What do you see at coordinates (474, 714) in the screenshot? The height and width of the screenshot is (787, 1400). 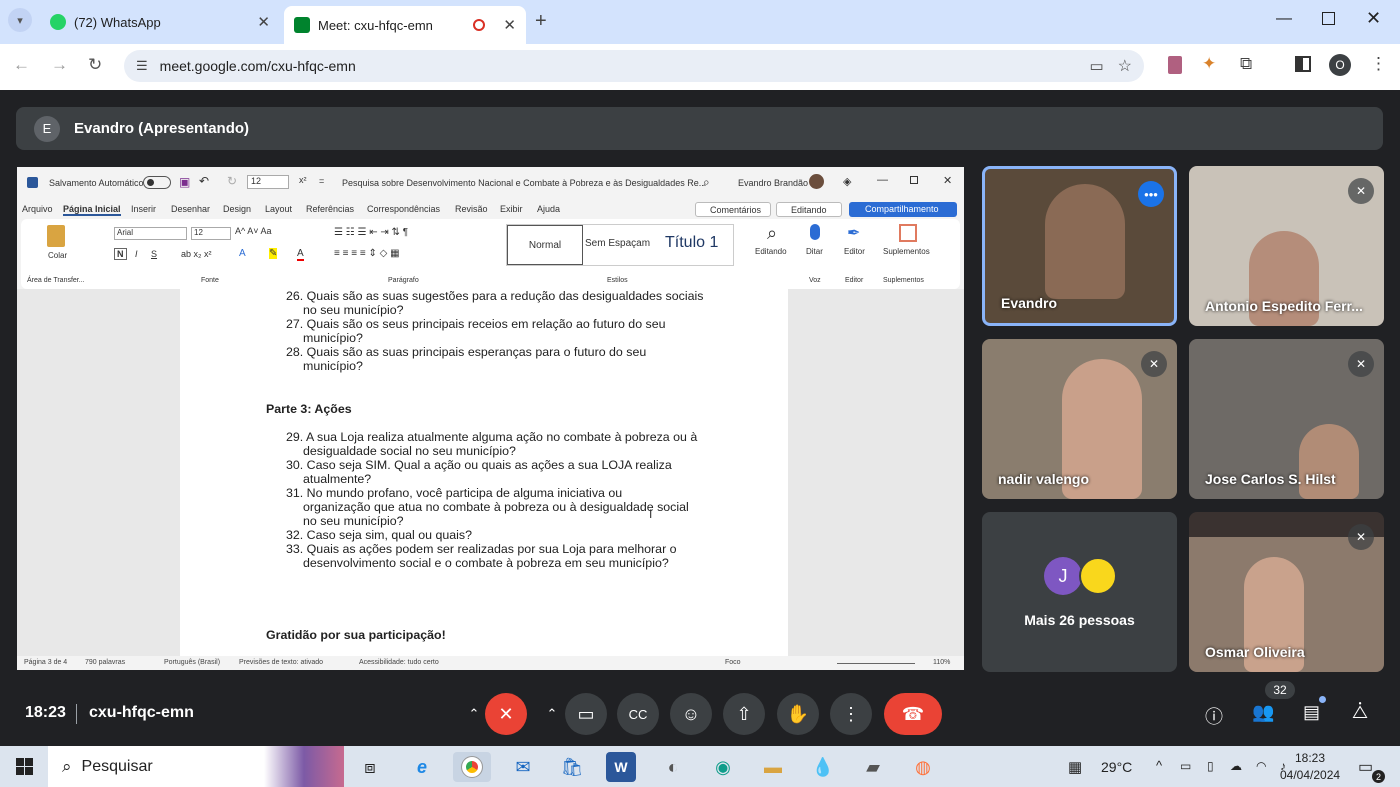 I see `audio-options-chevron-icon: ⌃` at bounding box center [474, 714].